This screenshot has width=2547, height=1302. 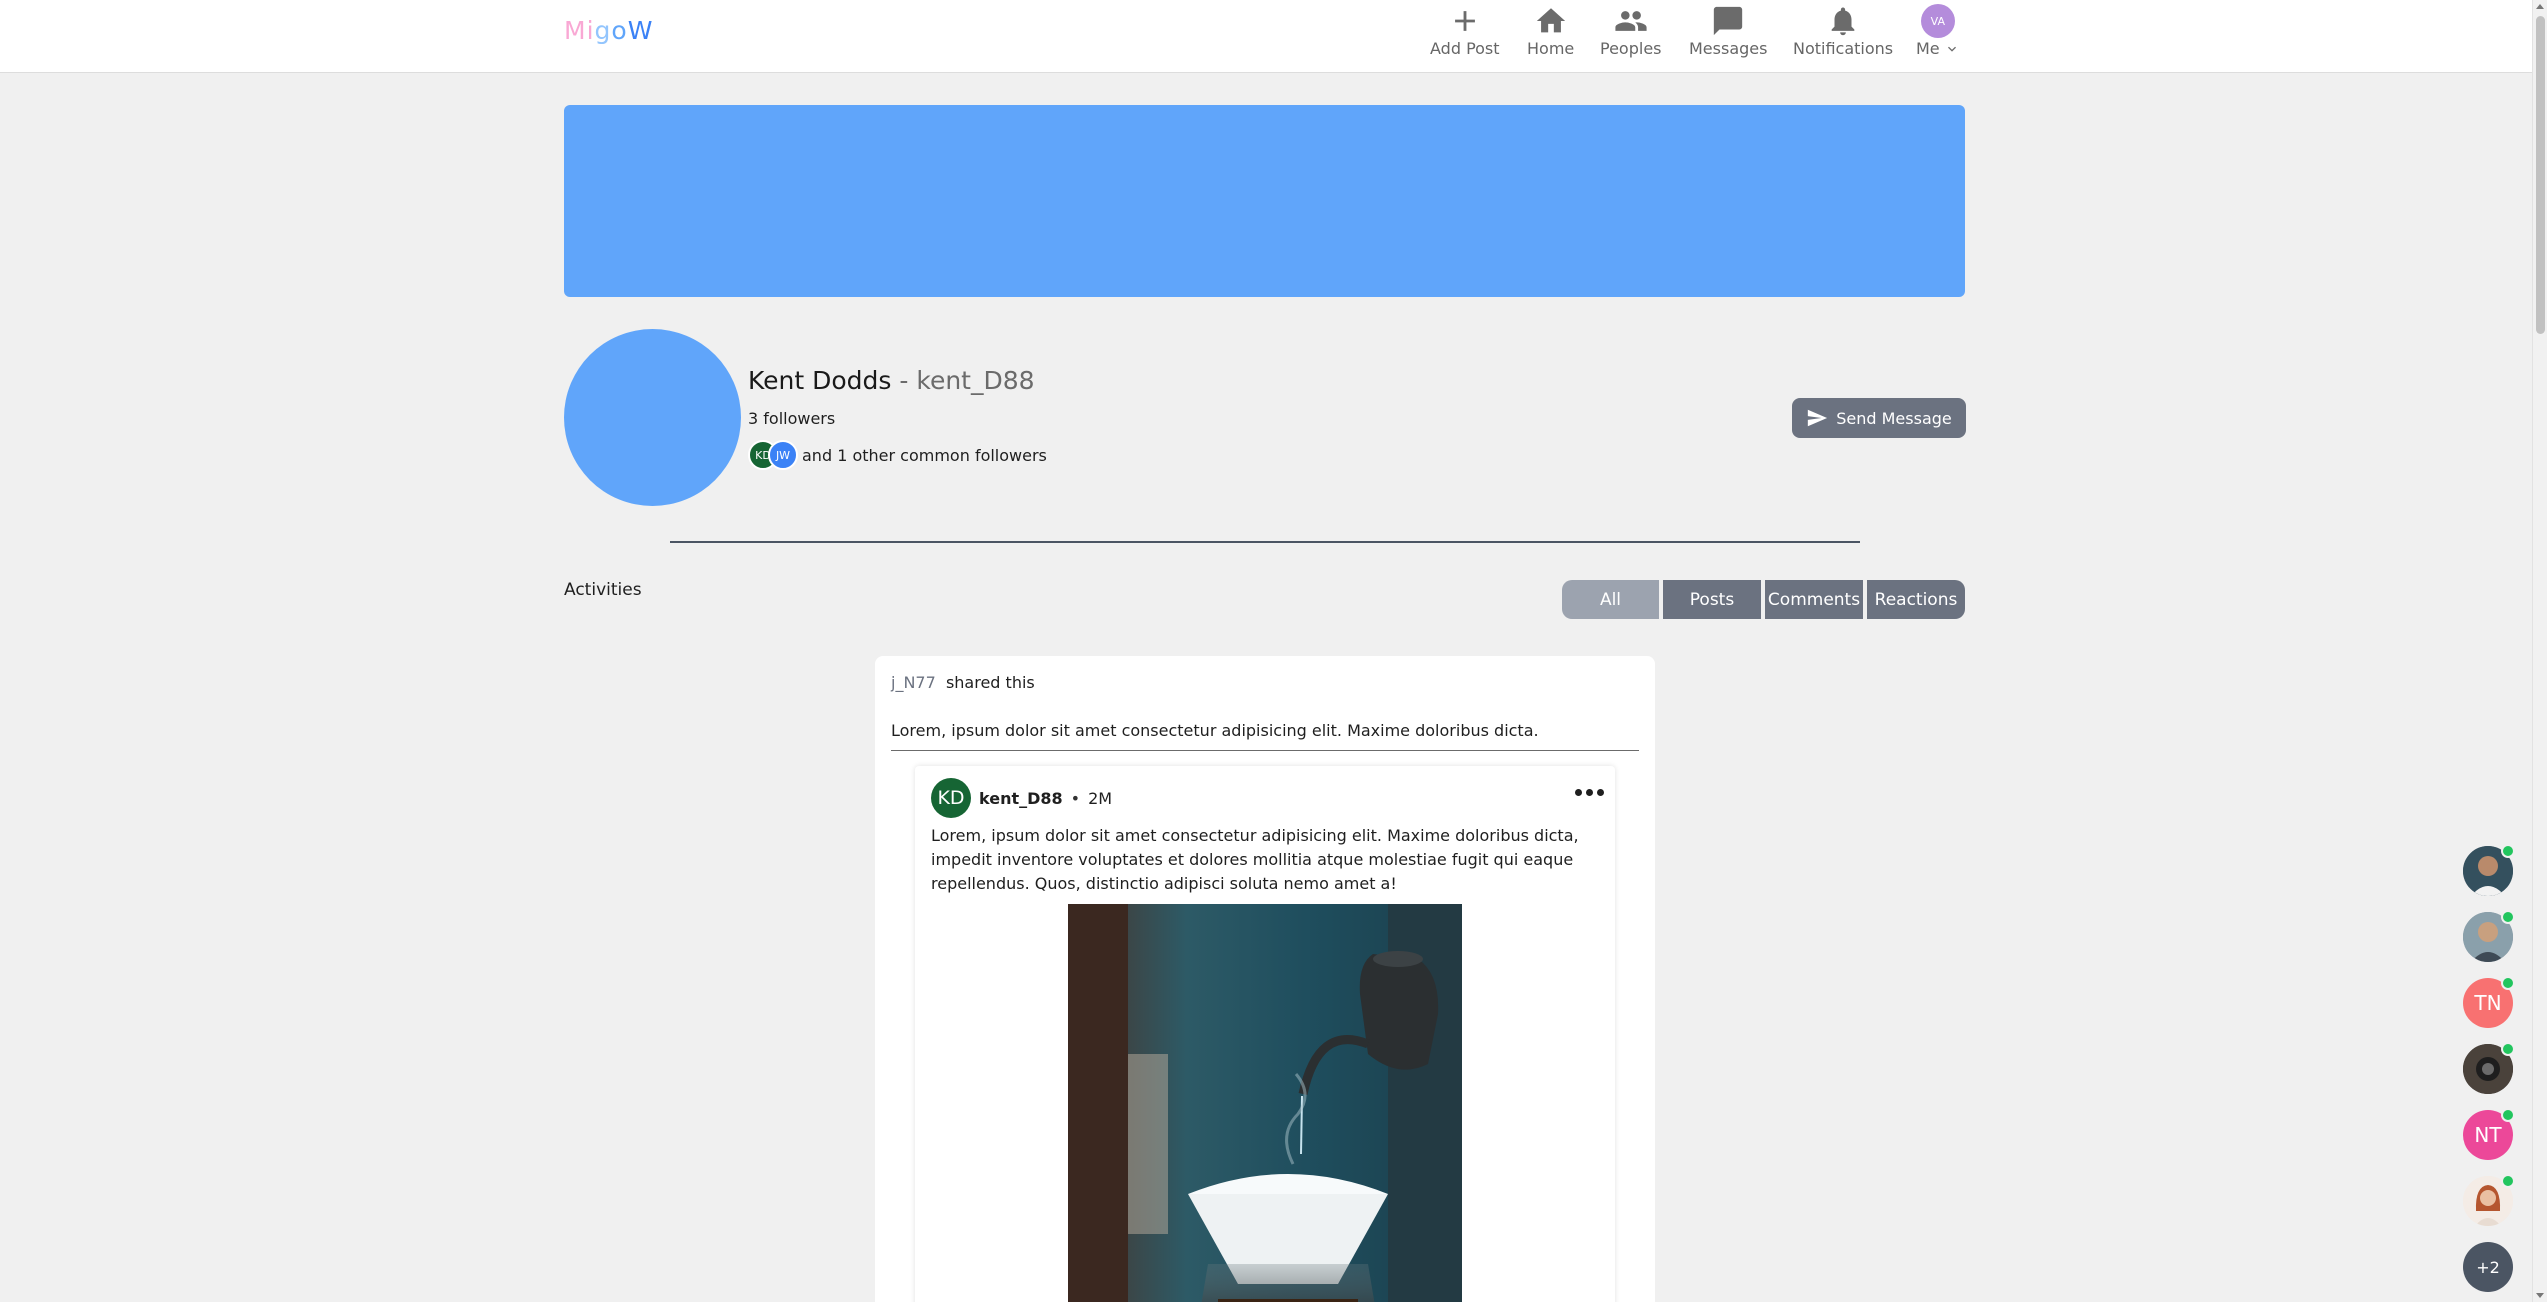 I want to click on nav-notifications-label: Notifications, so click(x=1843, y=48).